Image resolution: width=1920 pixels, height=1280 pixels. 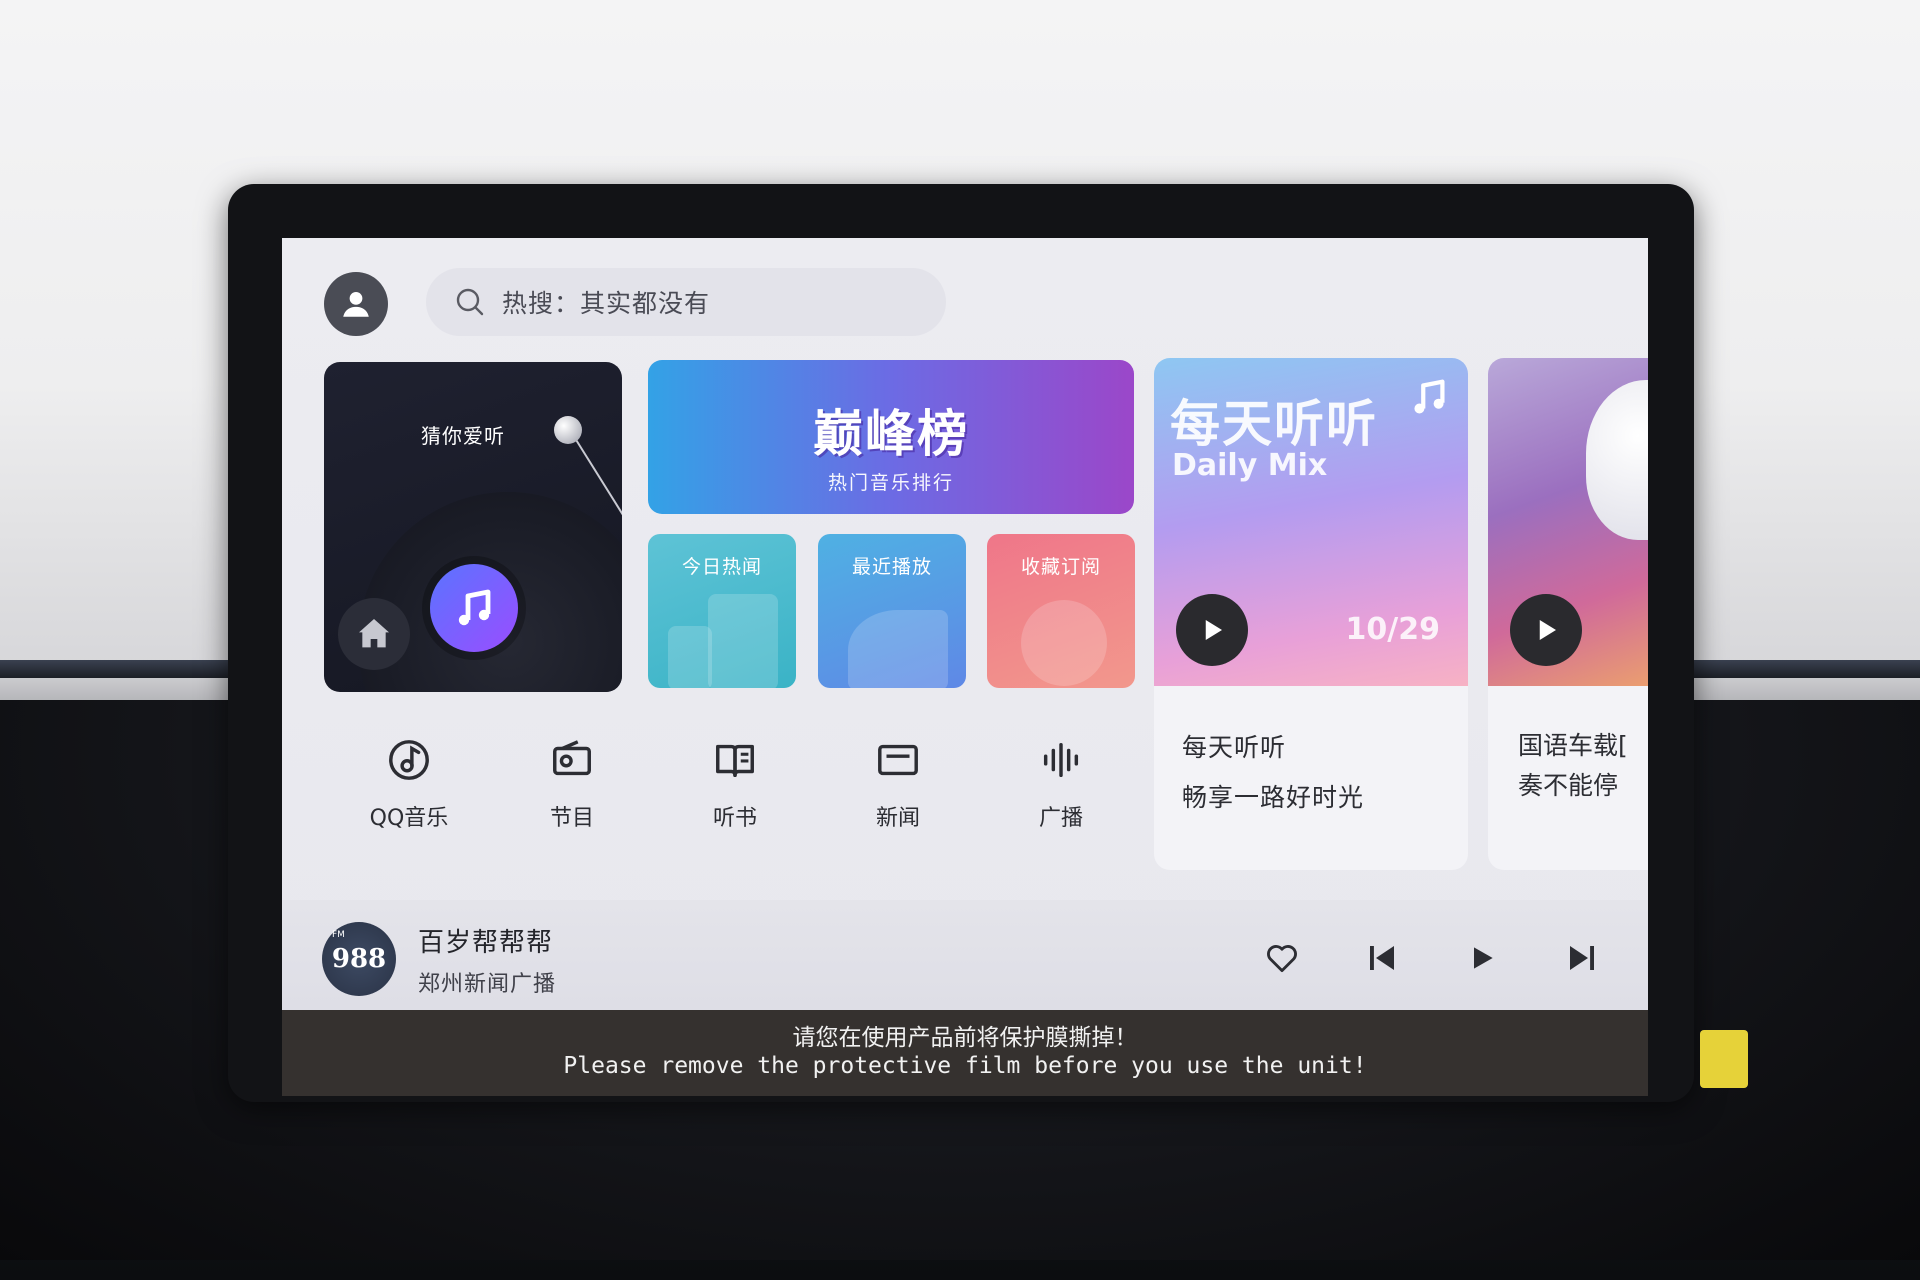 I want to click on play-button, so click(x=1482, y=958).